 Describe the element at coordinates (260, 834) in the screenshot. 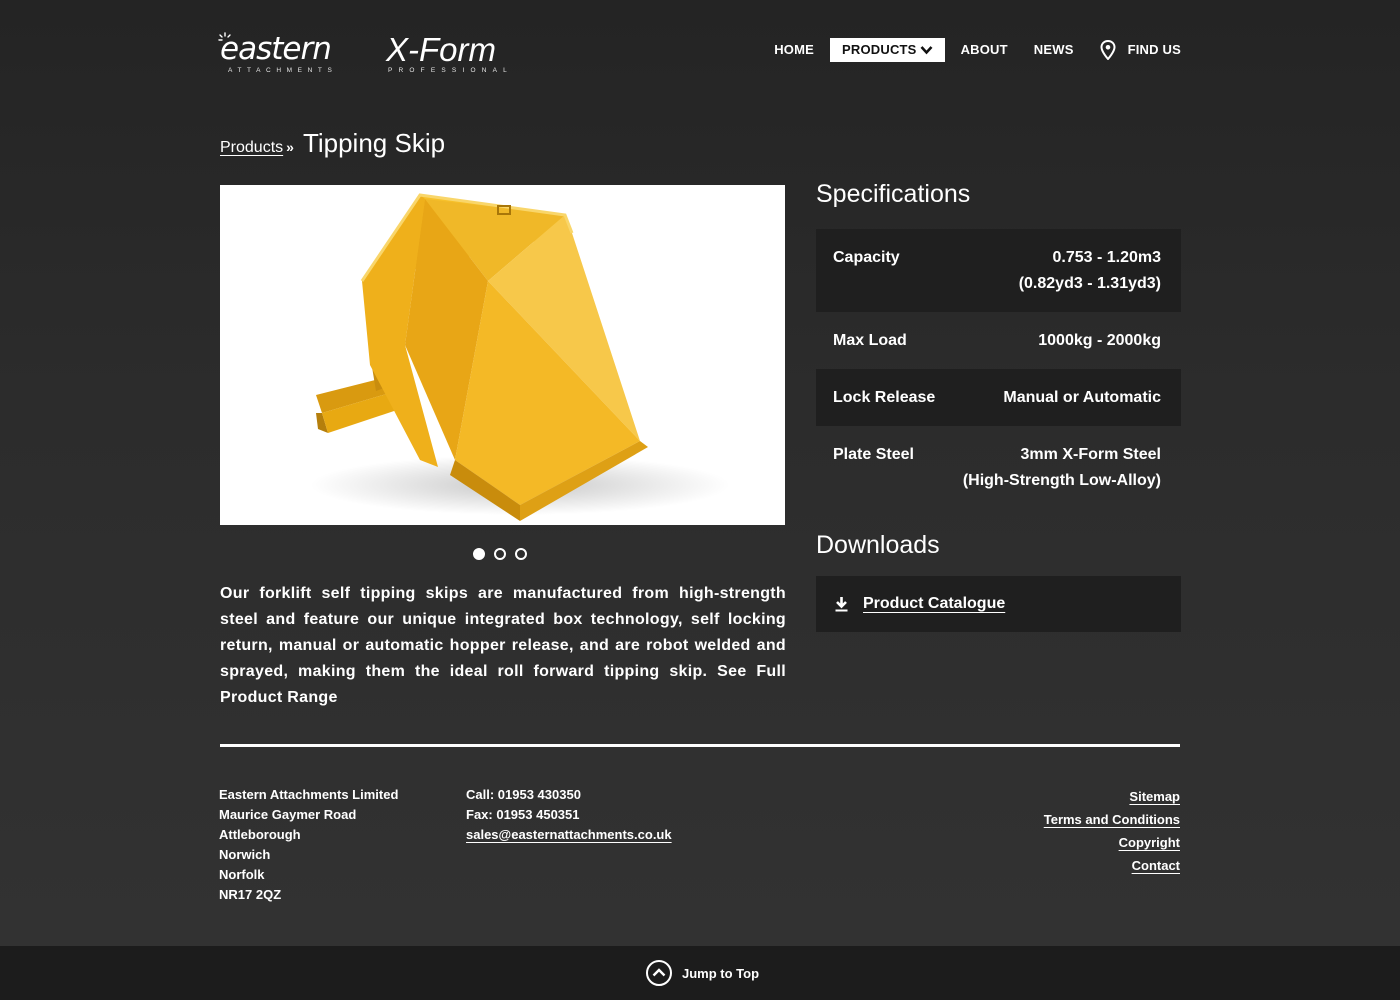

I see `address-line: Attleborough` at that location.